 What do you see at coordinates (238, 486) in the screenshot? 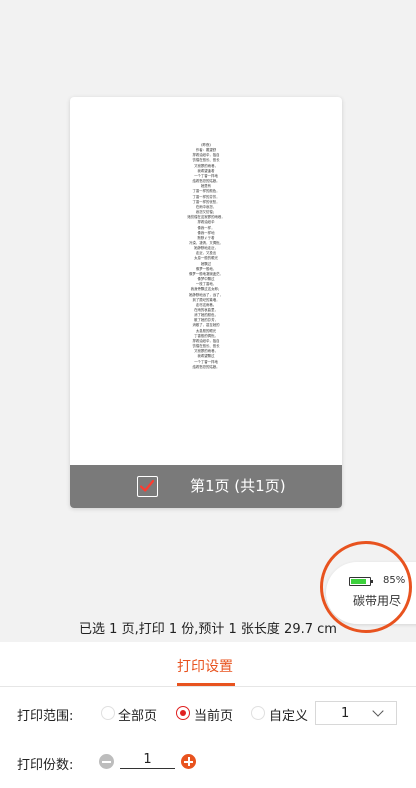
I see `page-count-label: 第1页 (共1页)` at bounding box center [238, 486].